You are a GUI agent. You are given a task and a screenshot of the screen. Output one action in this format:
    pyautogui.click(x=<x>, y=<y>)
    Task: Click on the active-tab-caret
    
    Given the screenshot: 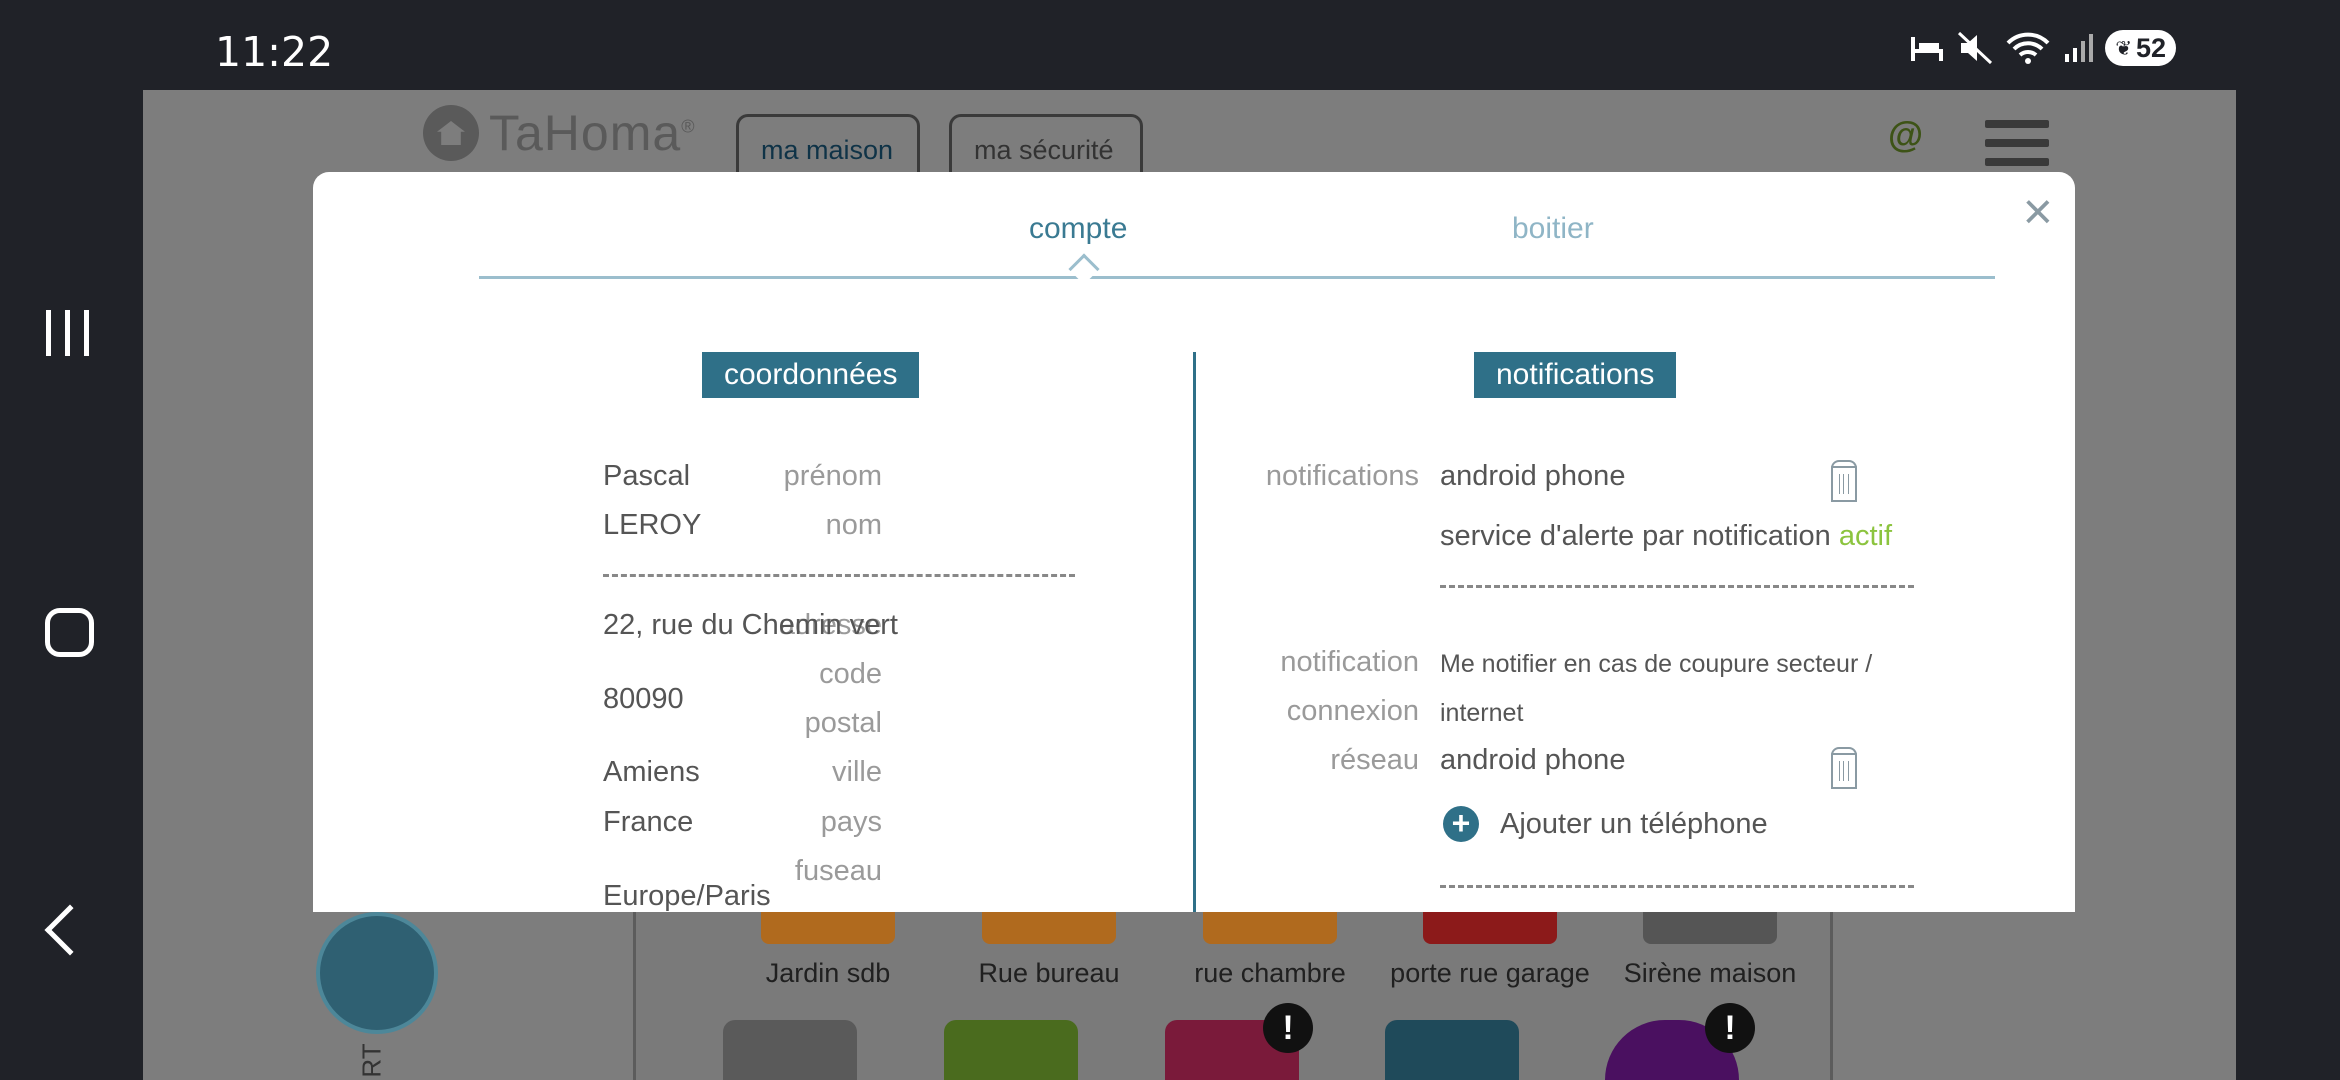 What is the action you would take?
    pyautogui.click(x=1084, y=269)
    